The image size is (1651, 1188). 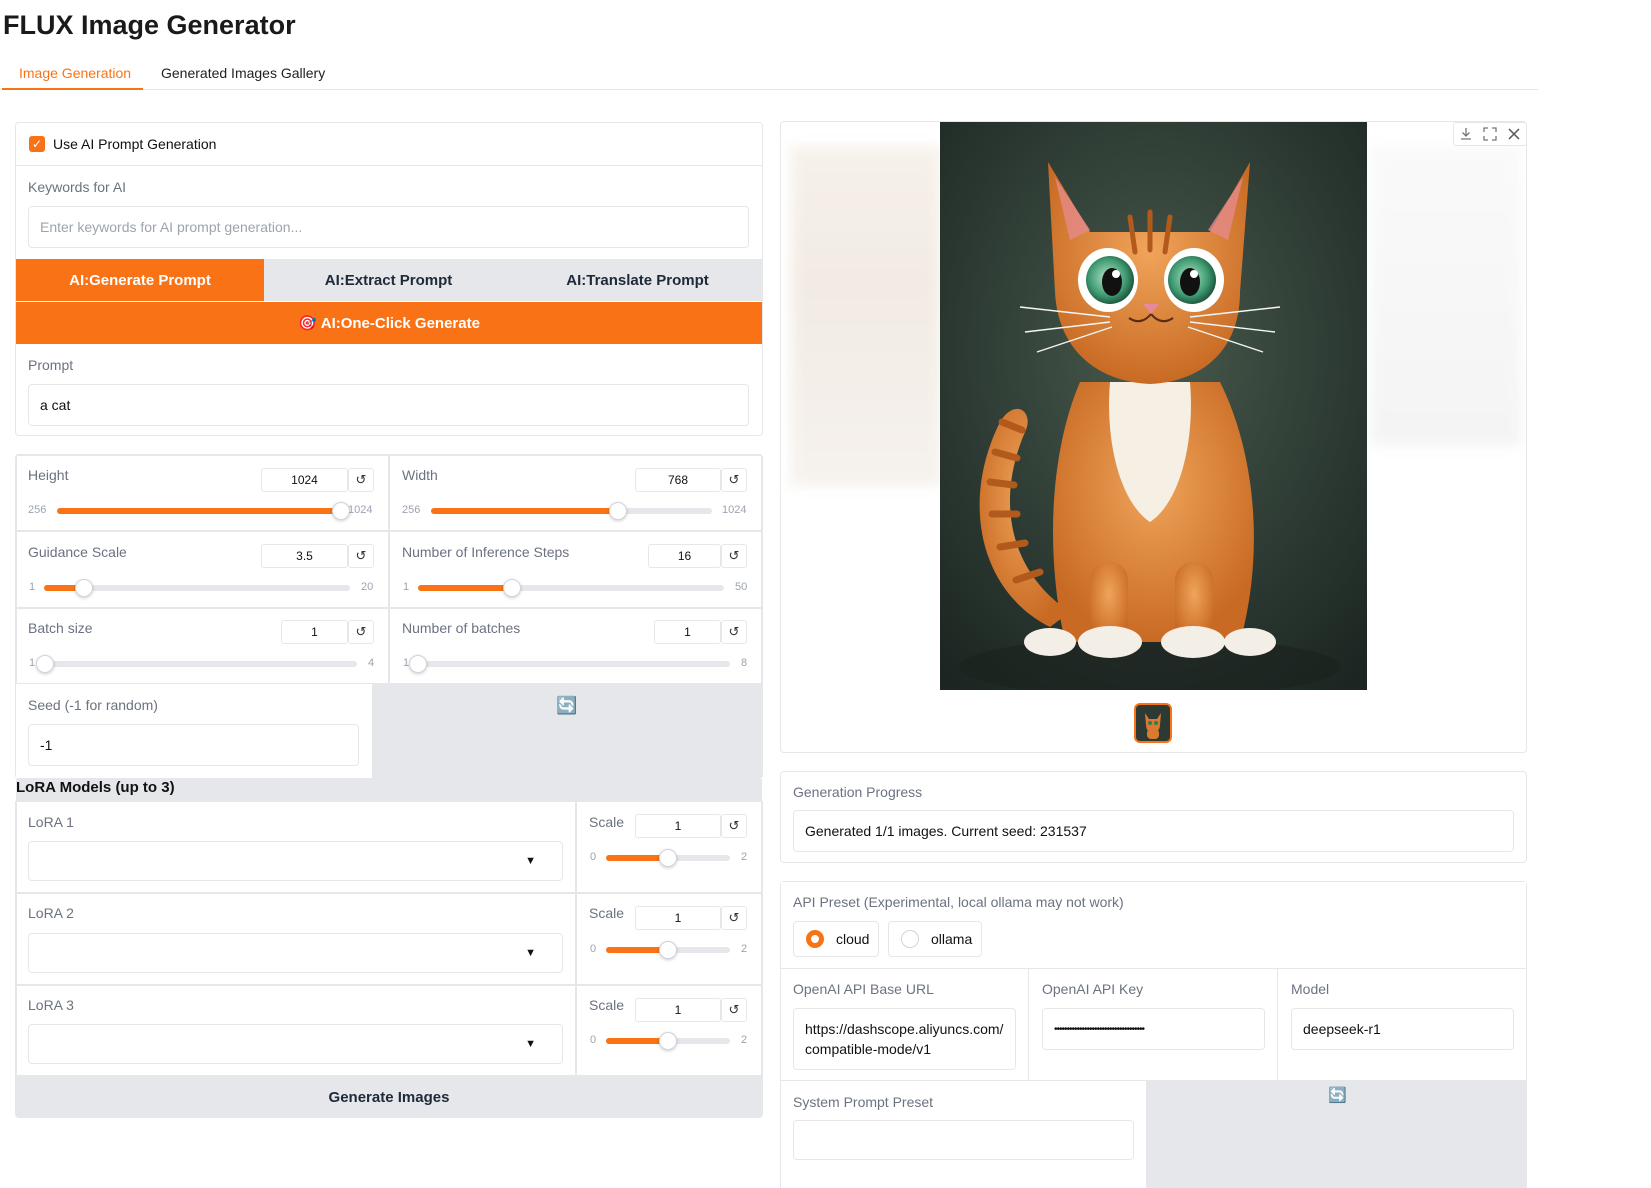 What do you see at coordinates (295, 861) in the screenshot?
I see `lora-1-dropdown: ▼` at bounding box center [295, 861].